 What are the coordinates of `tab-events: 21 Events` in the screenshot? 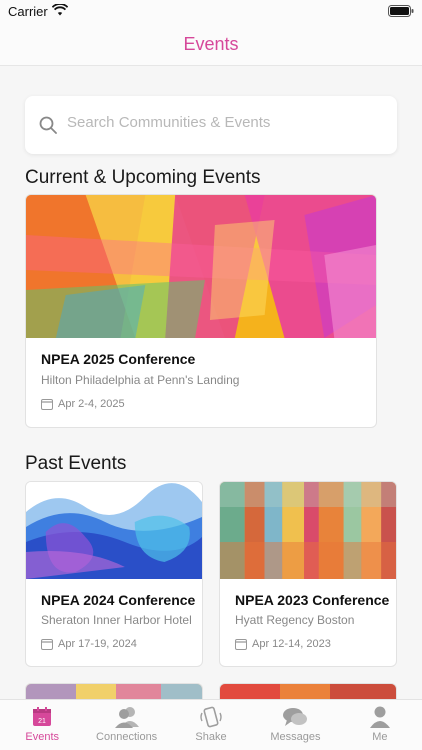 It's located at (42, 725).